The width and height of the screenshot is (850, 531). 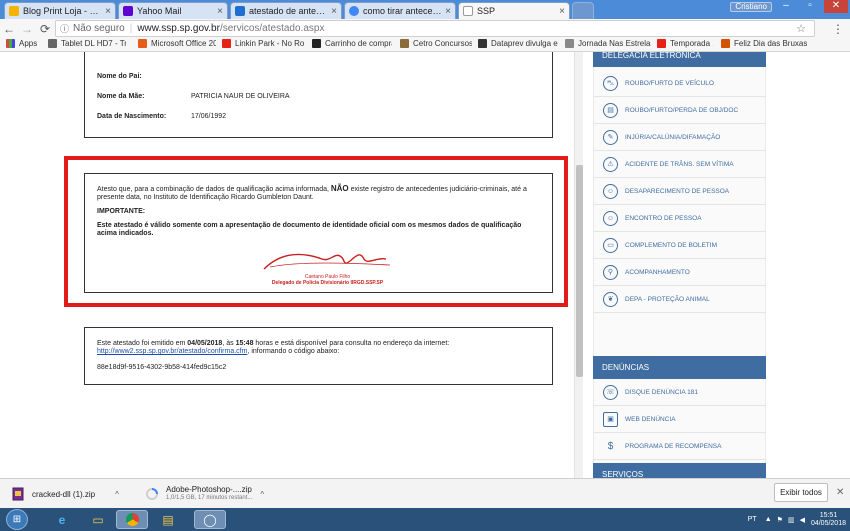 What do you see at coordinates (828, 523) in the screenshot?
I see `clock-date: 04/05/2018` at bounding box center [828, 523].